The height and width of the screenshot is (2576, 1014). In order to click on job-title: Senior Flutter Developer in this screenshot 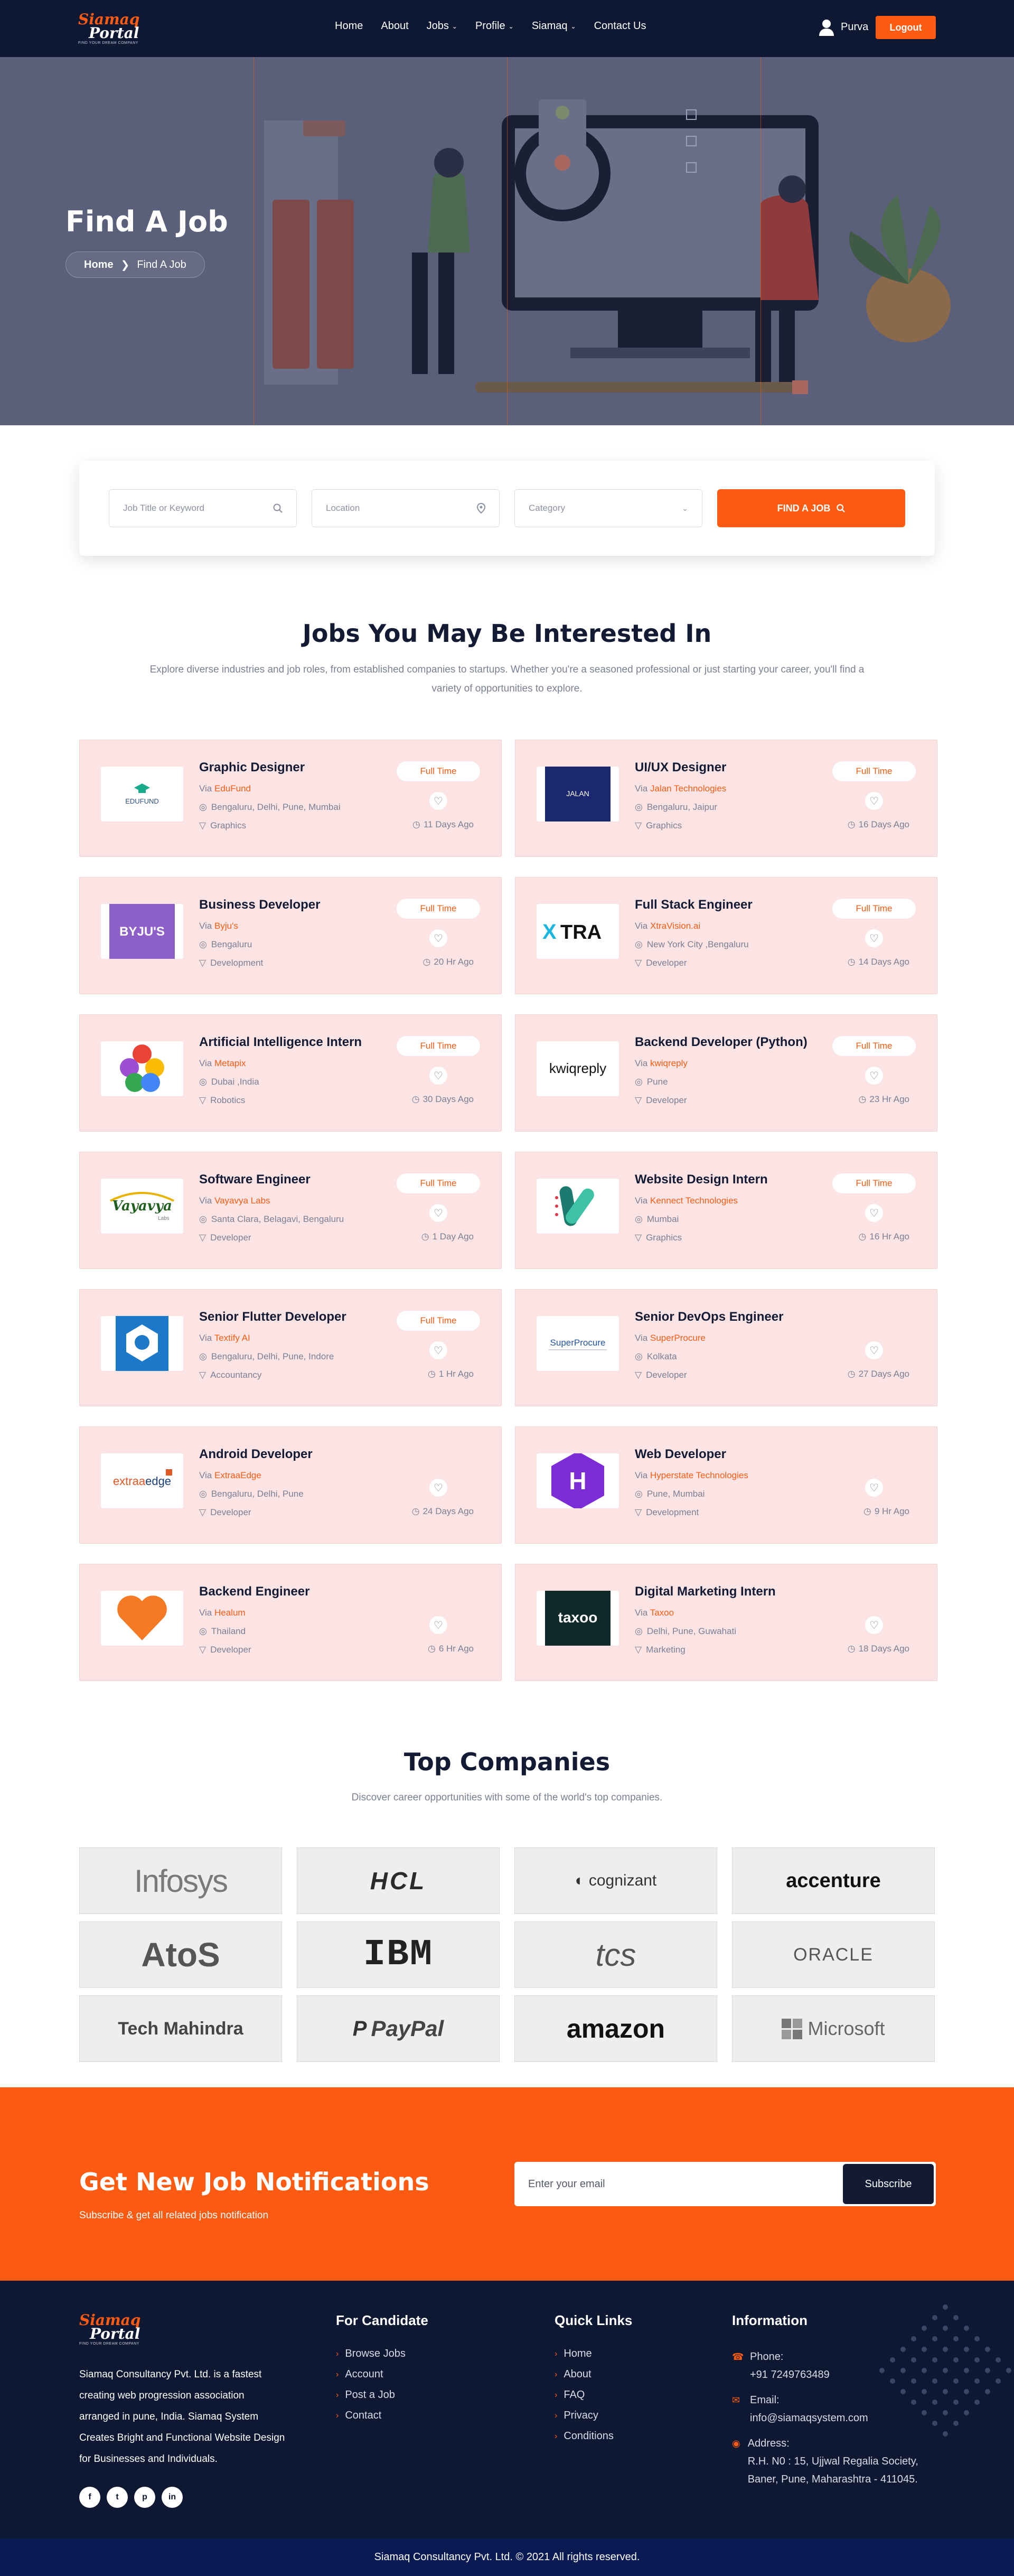, I will do `click(272, 1317)`.